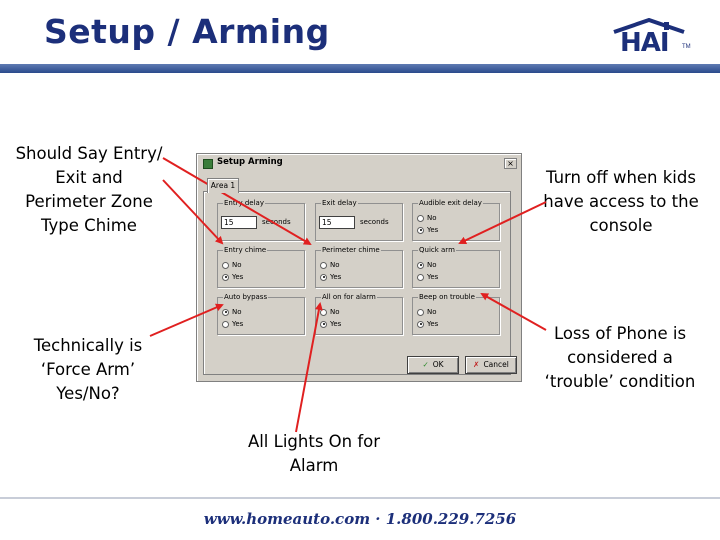  Describe the element at coordinates (360, 498) in the screenshot. I see `footer-divider` at that location.